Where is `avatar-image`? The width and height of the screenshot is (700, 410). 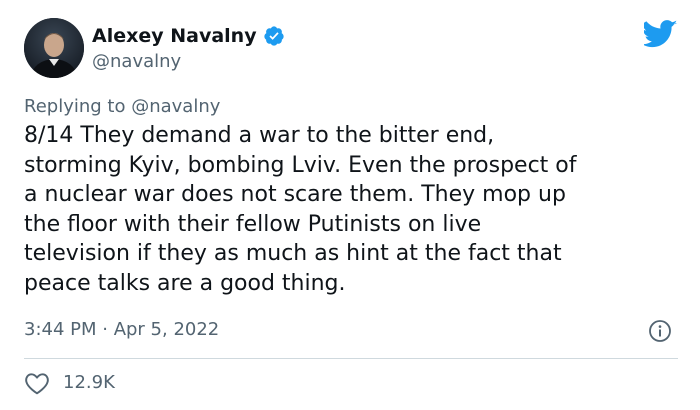
avatar-image is located at coordinates (54, 48).